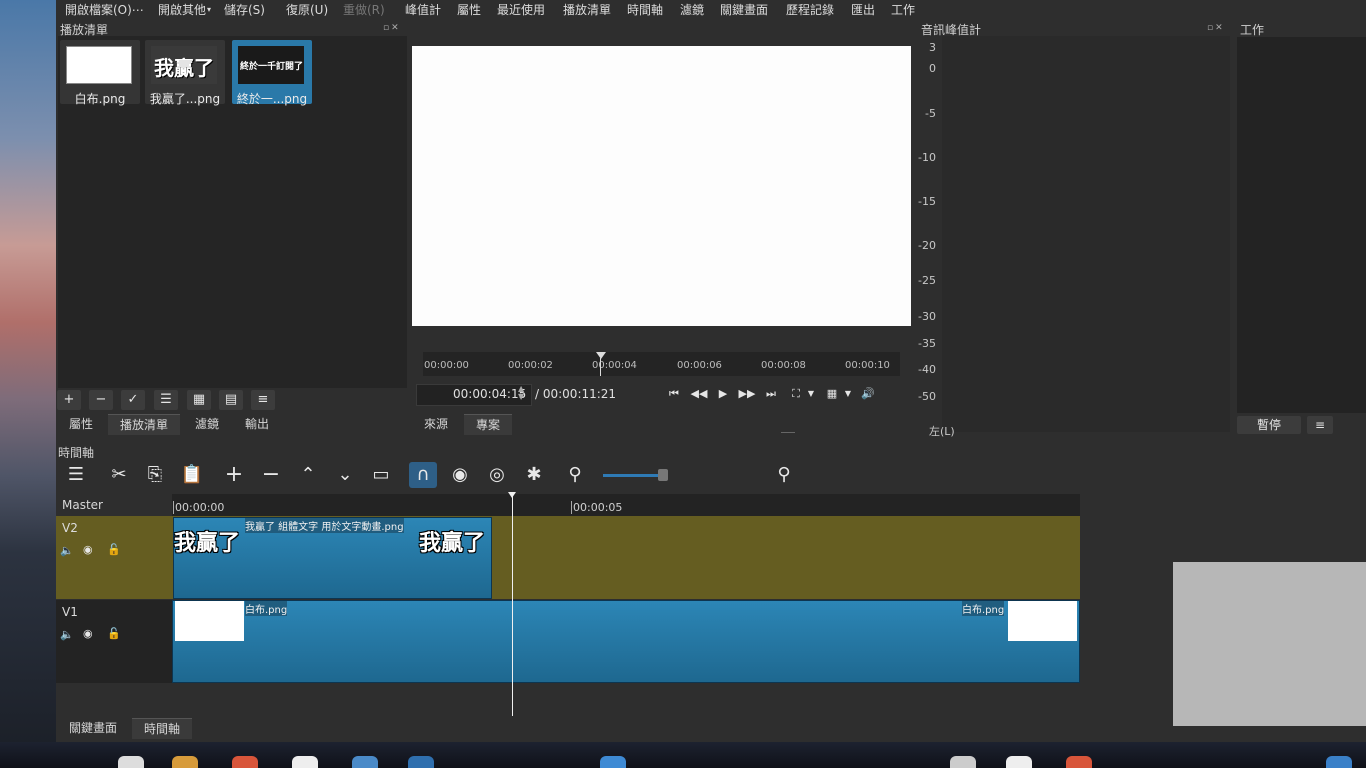 The image size is (1366, 768). I want to click on menu-history: 歷程記錄, so click(810, 9).